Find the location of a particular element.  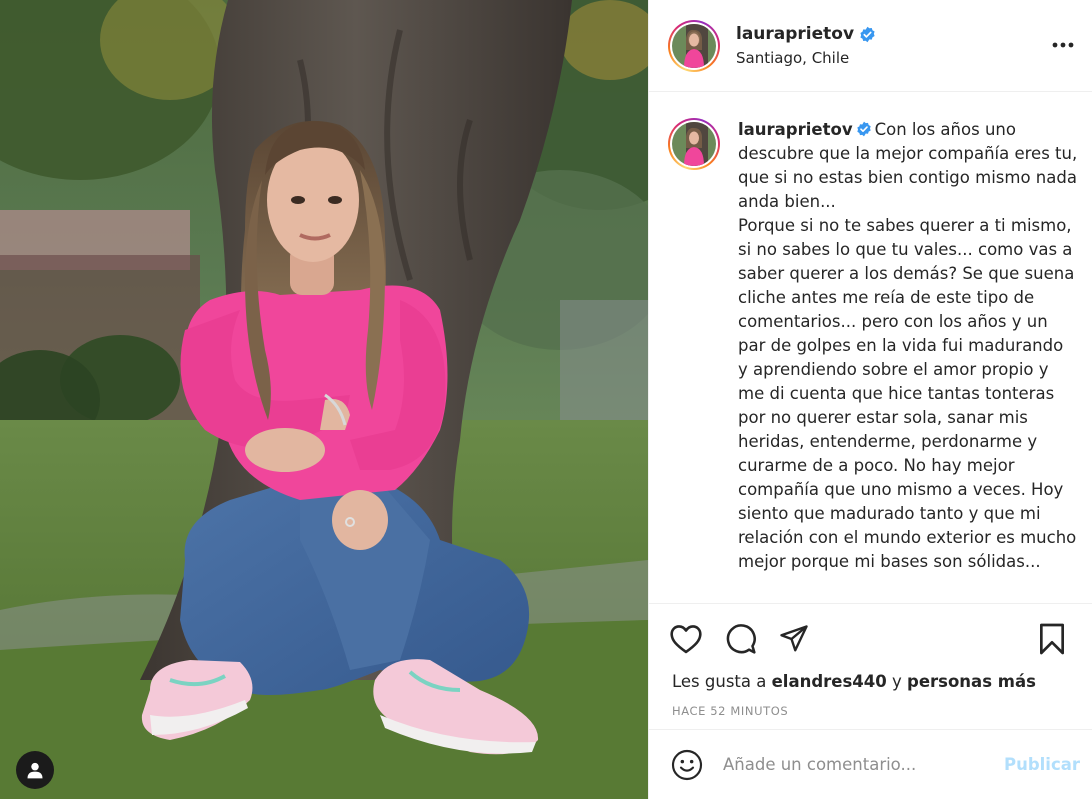

avatar is located at coordinates (694, 45).